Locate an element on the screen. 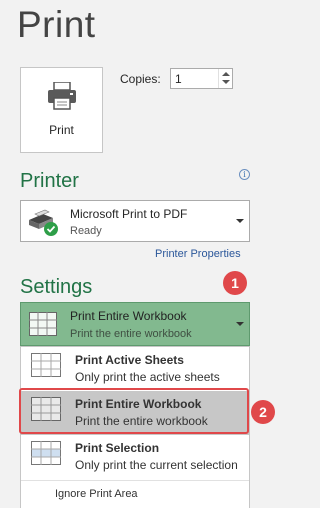 Image resolution: width=320 pixels, height=508 pixels. selected-option-desc: Print the entire workbook is located at coordinates (131, 334).